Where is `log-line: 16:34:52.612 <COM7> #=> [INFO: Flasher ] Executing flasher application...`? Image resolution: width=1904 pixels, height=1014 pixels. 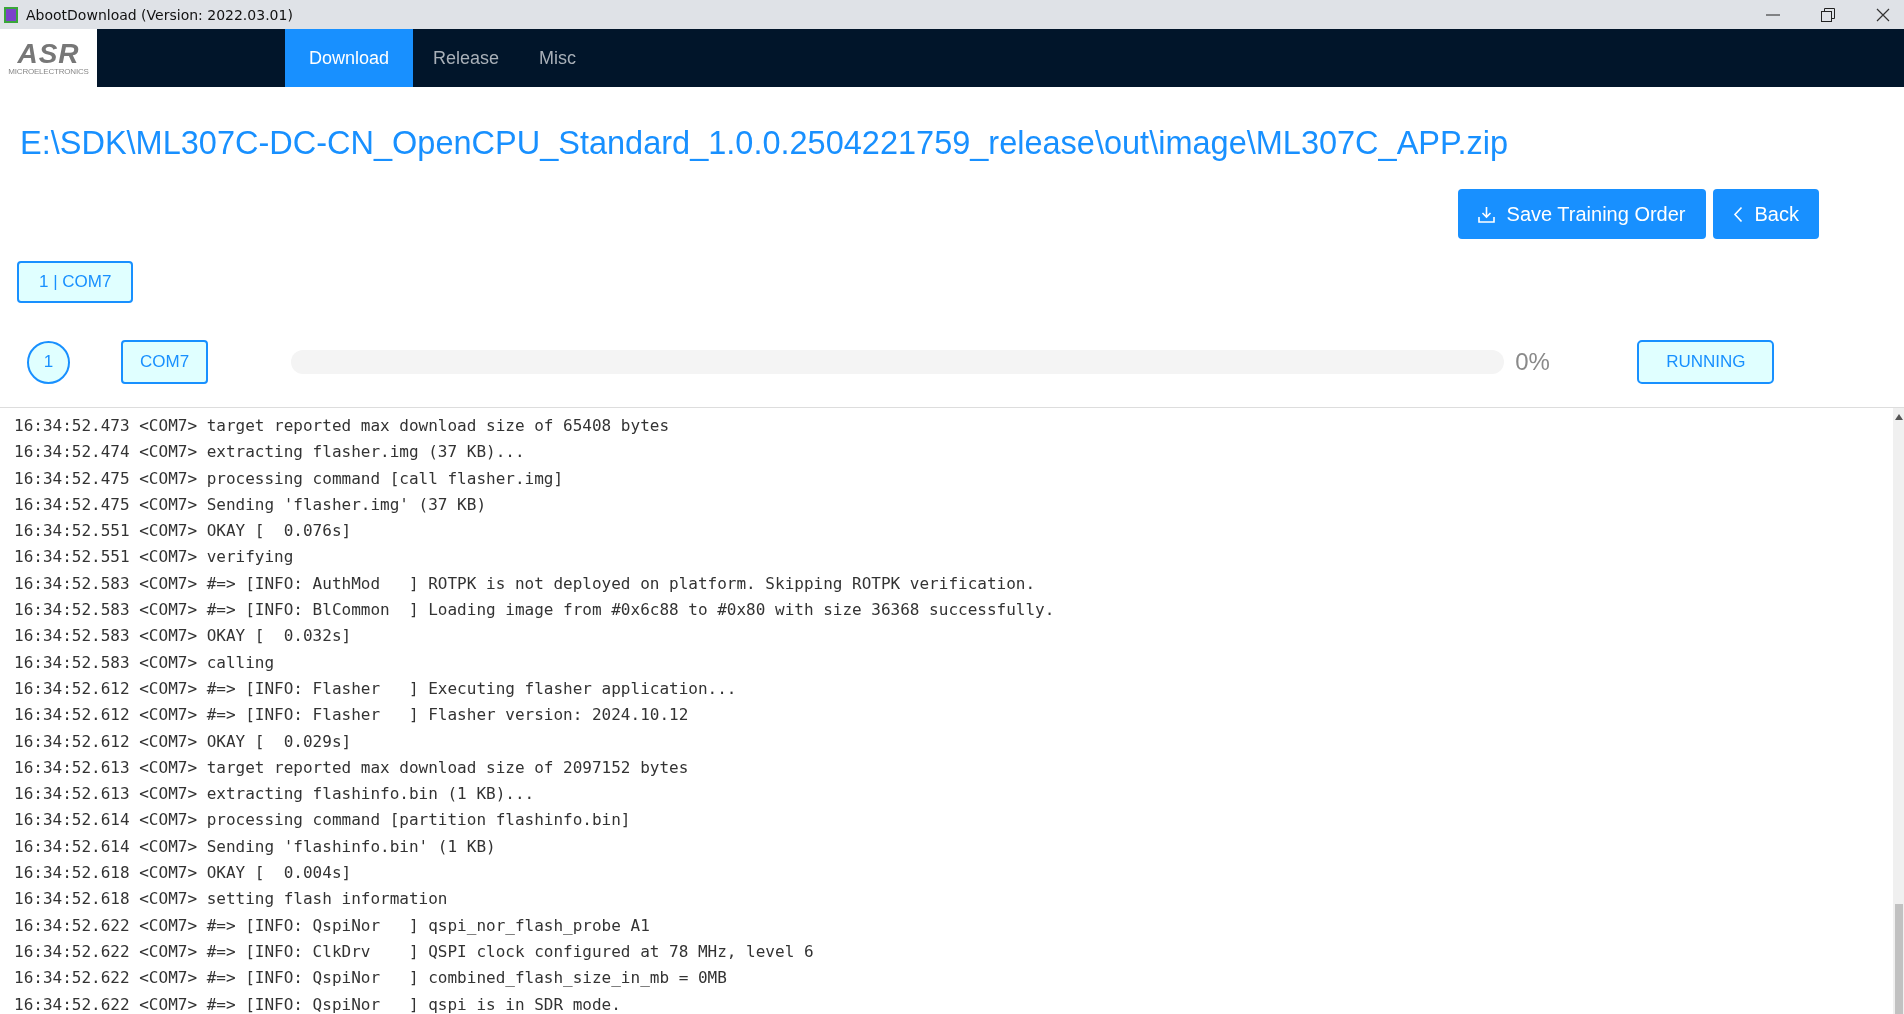 log-line: 16:34:52.612 <COM7> #=> [INFO: Flasher ] Executing flasher application... is located at coordinates (376, 688).